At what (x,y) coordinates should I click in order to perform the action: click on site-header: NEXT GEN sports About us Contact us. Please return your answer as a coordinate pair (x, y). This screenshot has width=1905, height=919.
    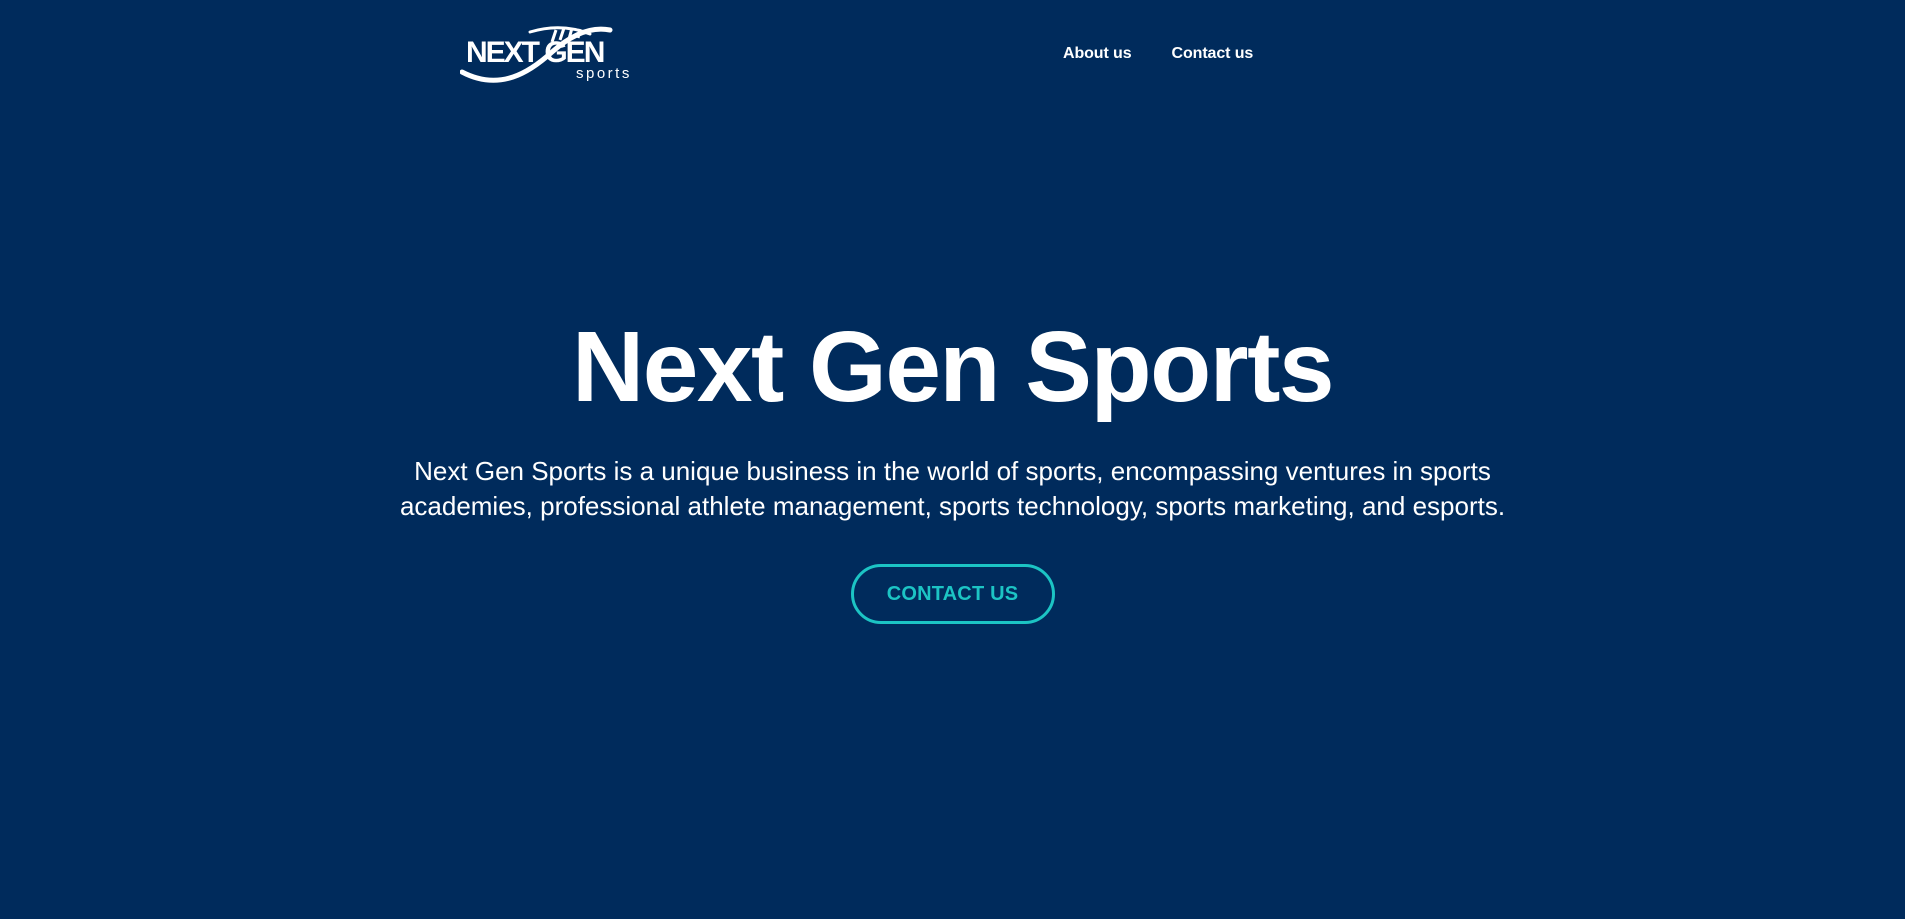
    Looking at the image, I should click on (952, 55).